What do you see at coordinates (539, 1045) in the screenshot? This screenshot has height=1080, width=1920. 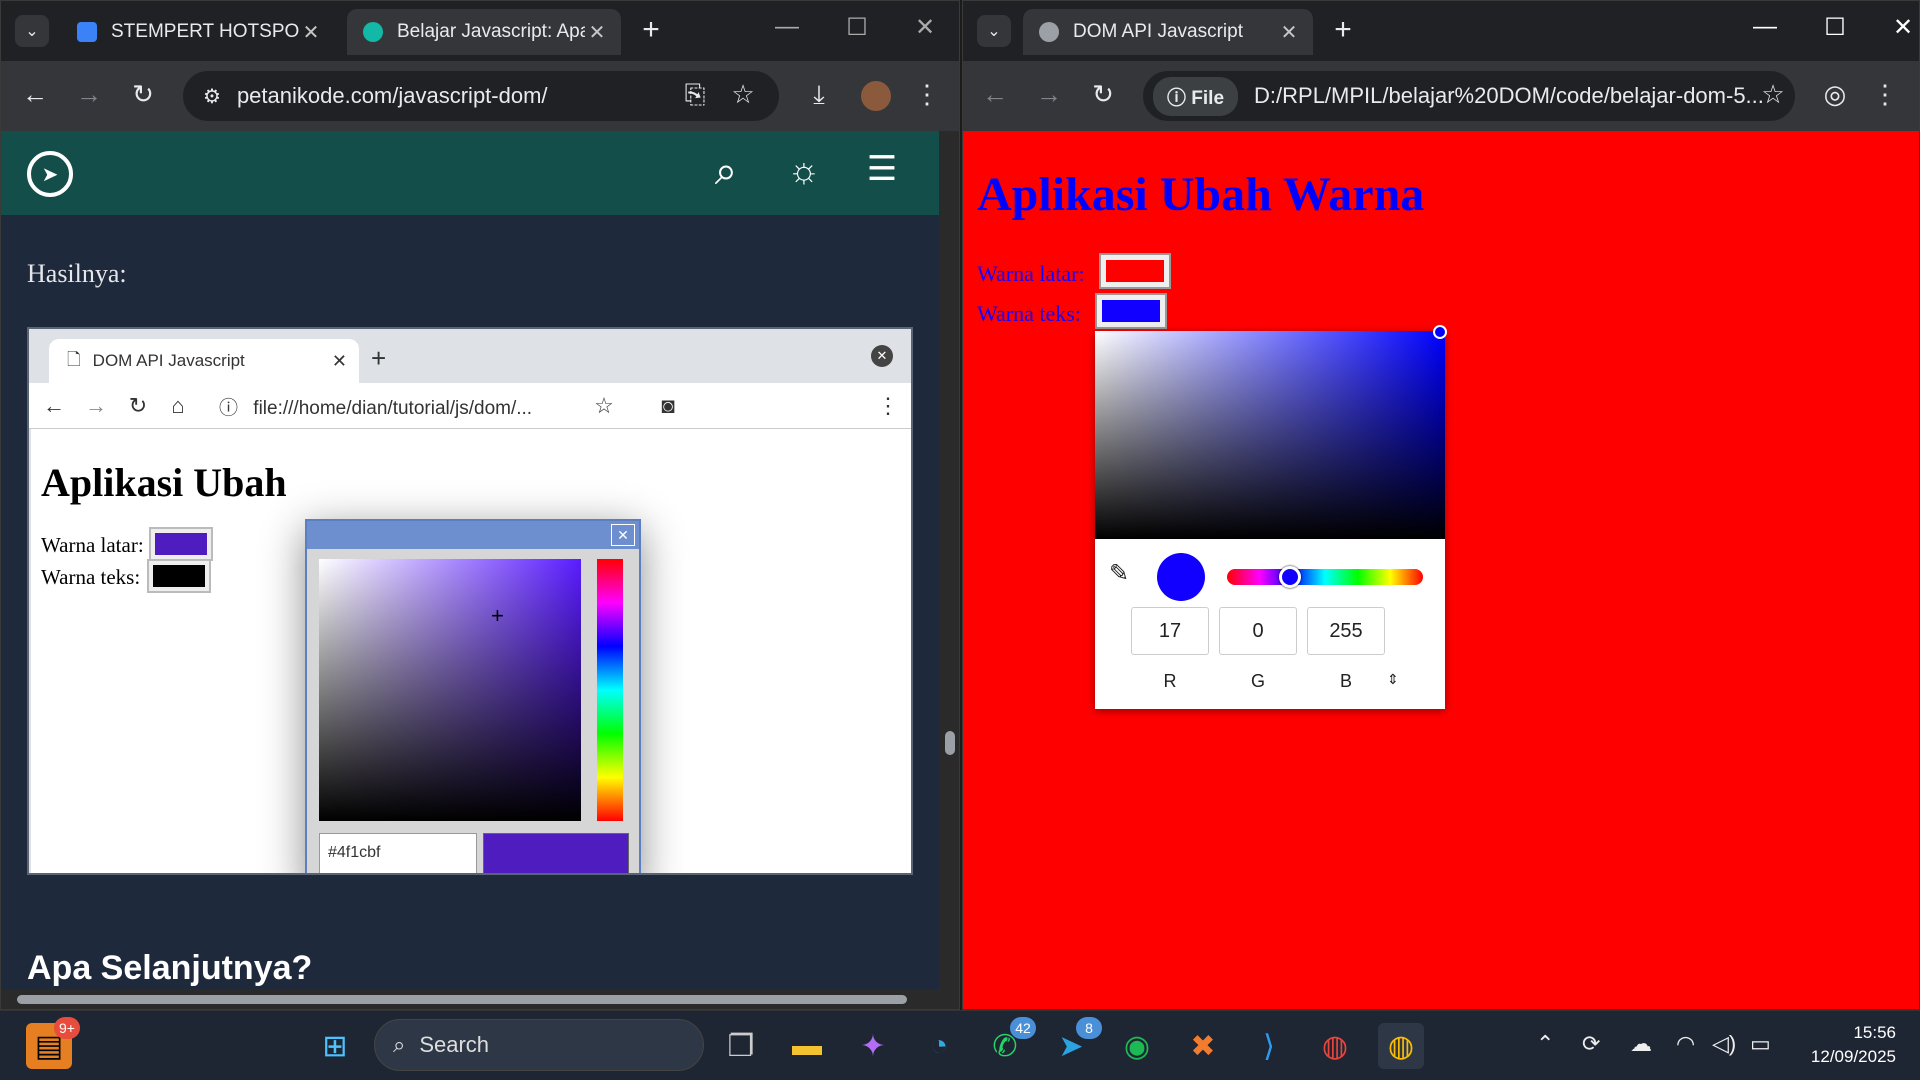 I see `taskbar-search: ⌕ Search` at bounding box center [539, 1045].